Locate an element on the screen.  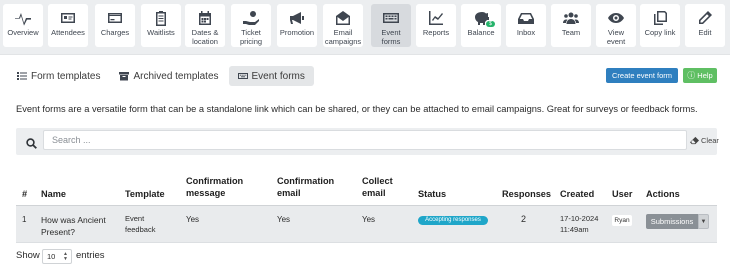
toolbar-overview: Overview is located at coordinates (23, 25).